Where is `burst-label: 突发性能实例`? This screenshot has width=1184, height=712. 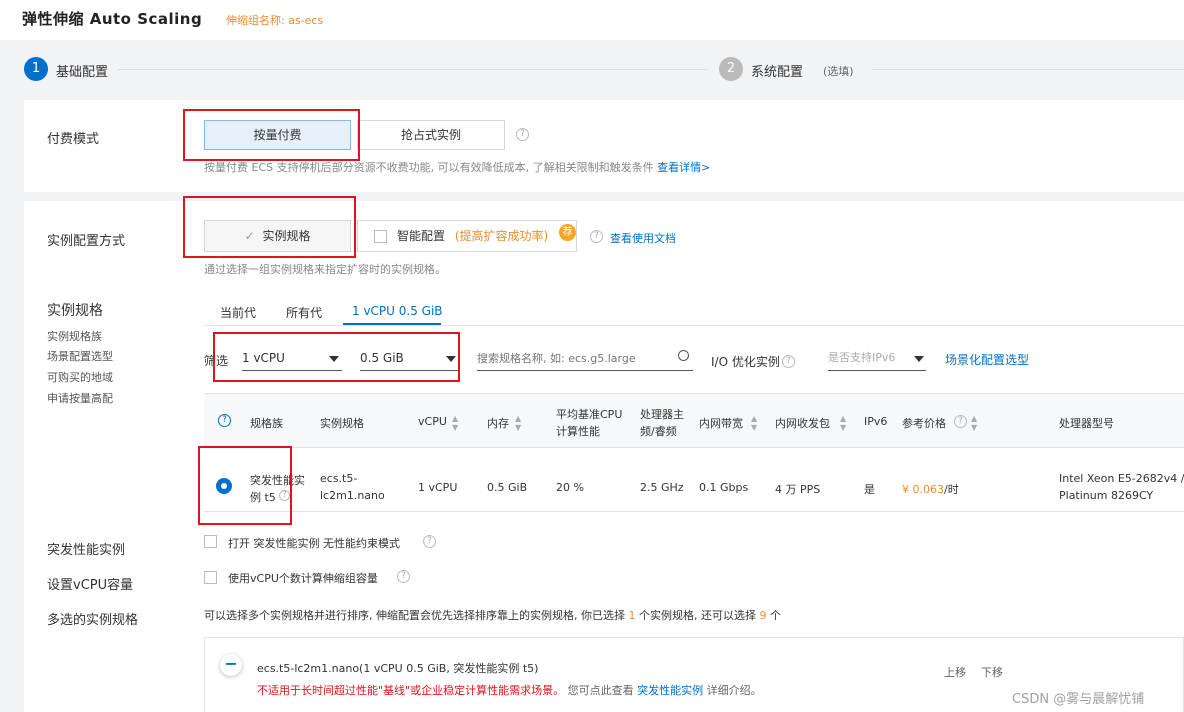 burst-label: 突发性能实例 is located at coordinates (86, 550).